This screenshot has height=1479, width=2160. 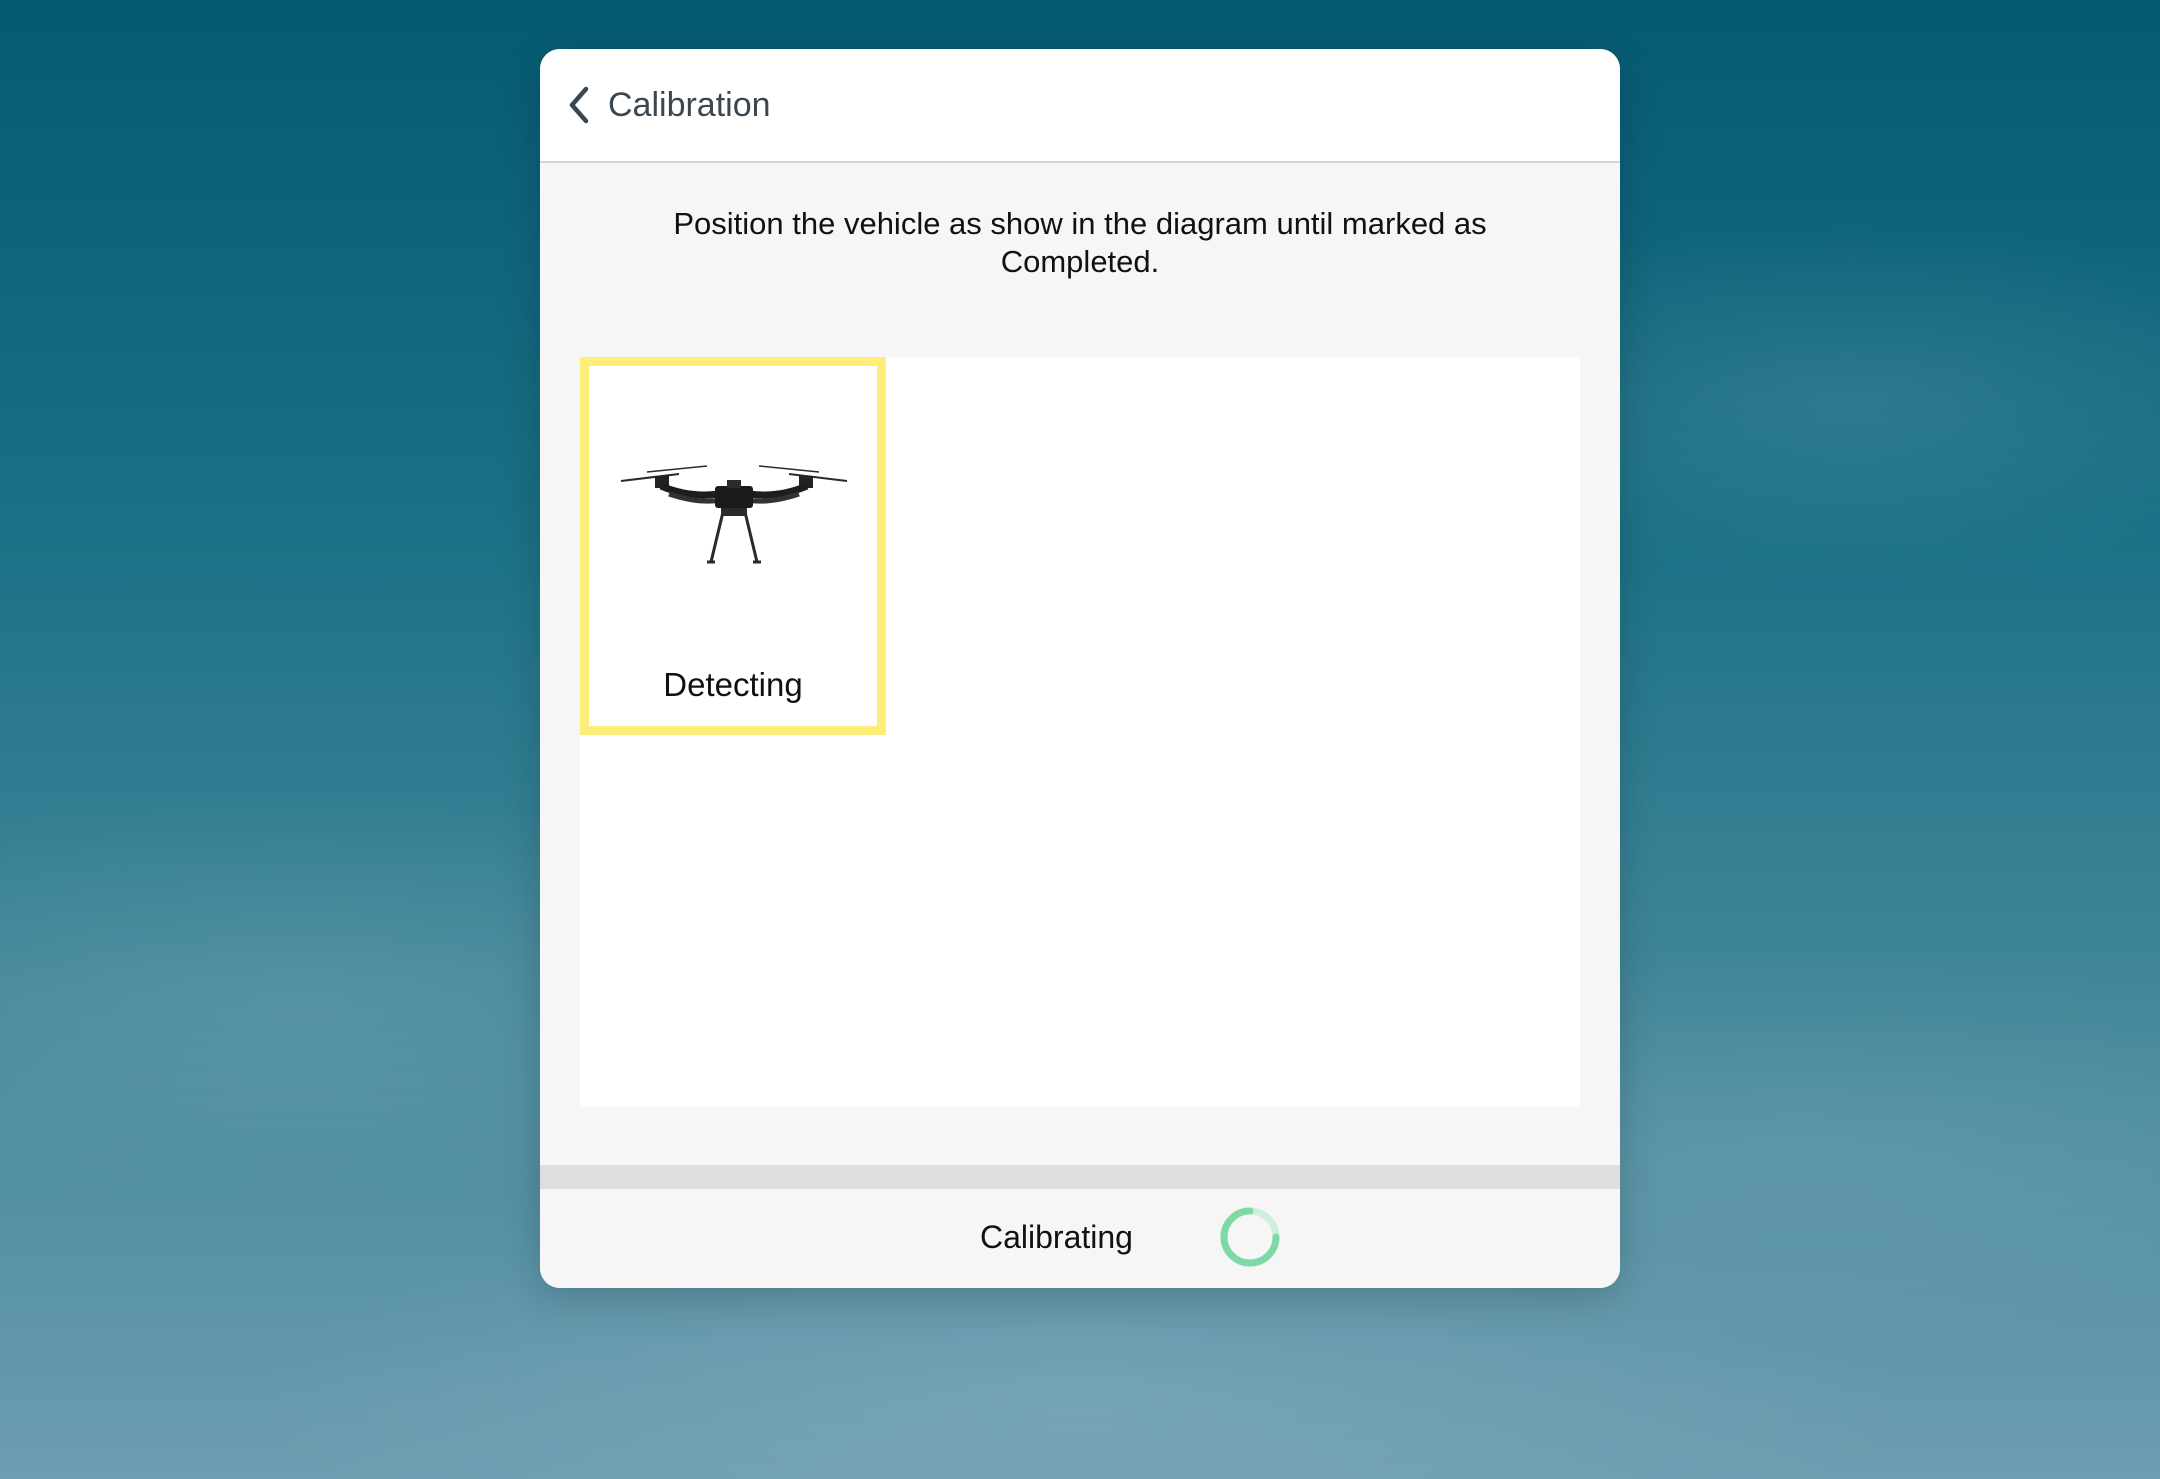 What do you see at coordinates (734, 514) in the screenshot?
I see `drone-image` at bounding box center [734, 514].